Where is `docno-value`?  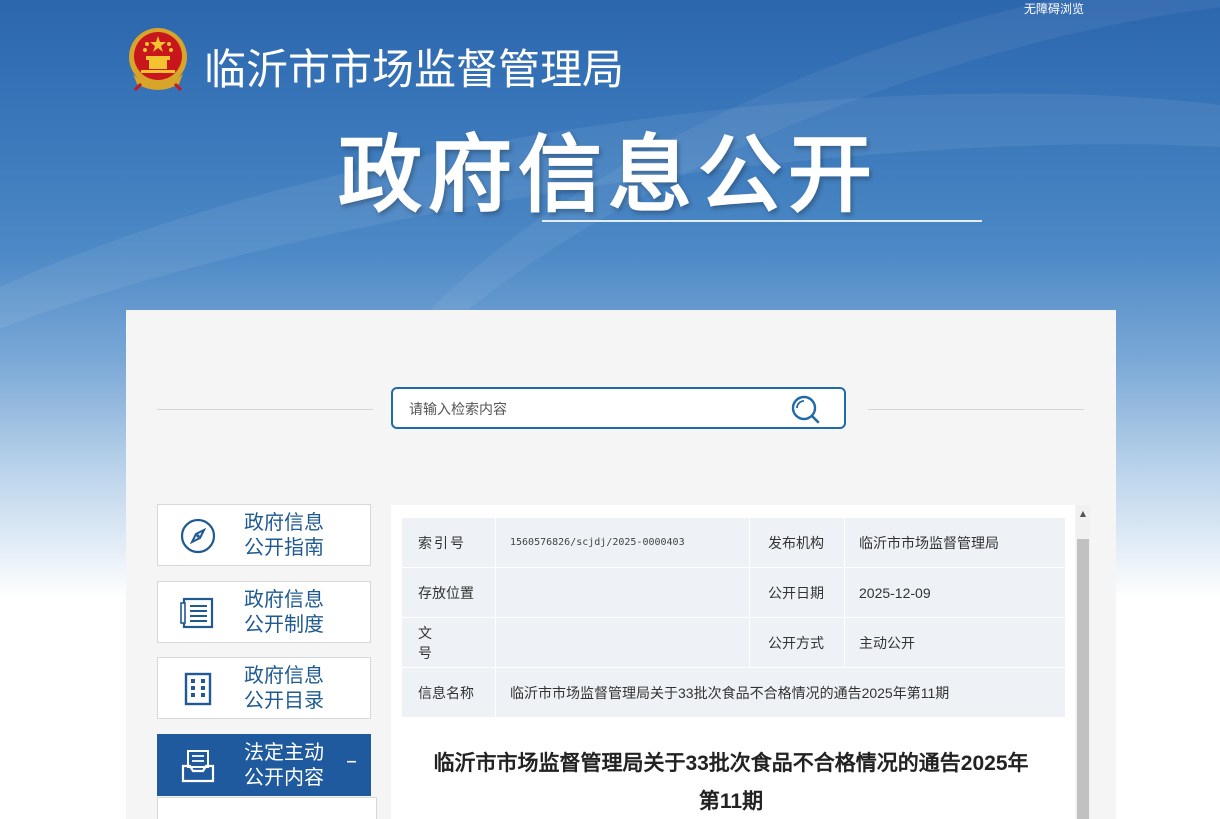 docno-value is located at coordinates (622, 642).